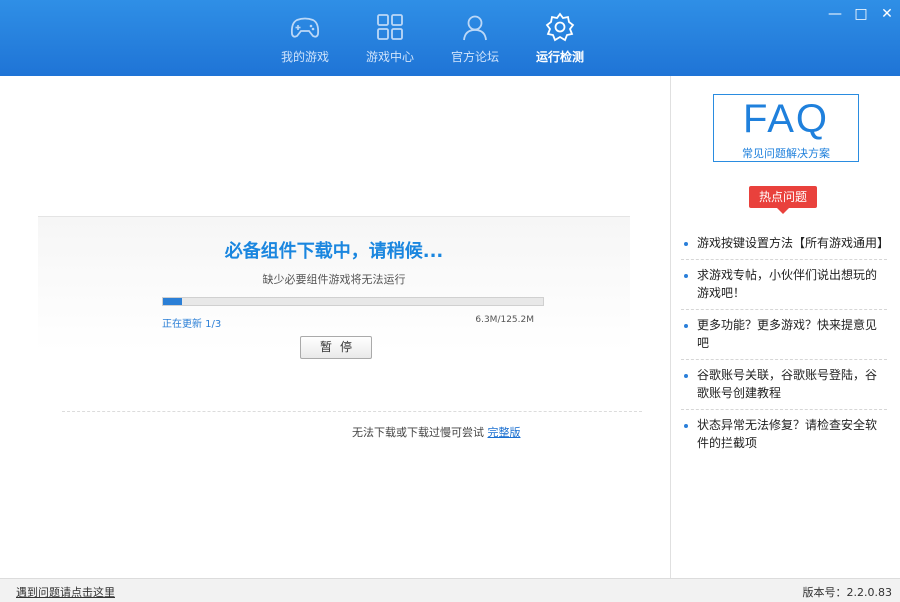 The width and height of the screenshot is (900, 602). What do you see at coordinates (475, 27) in the screenshot?
I see `user-icon` at bounding box center [475, 27].